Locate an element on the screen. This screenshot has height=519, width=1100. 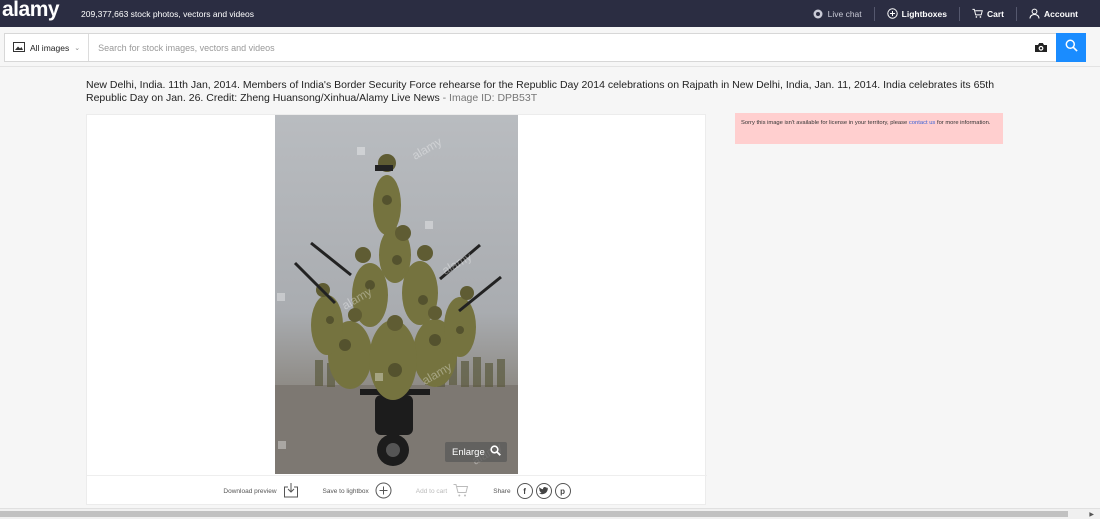
nav-live-chat-label: Live chat is located at coordinates (844, 13).